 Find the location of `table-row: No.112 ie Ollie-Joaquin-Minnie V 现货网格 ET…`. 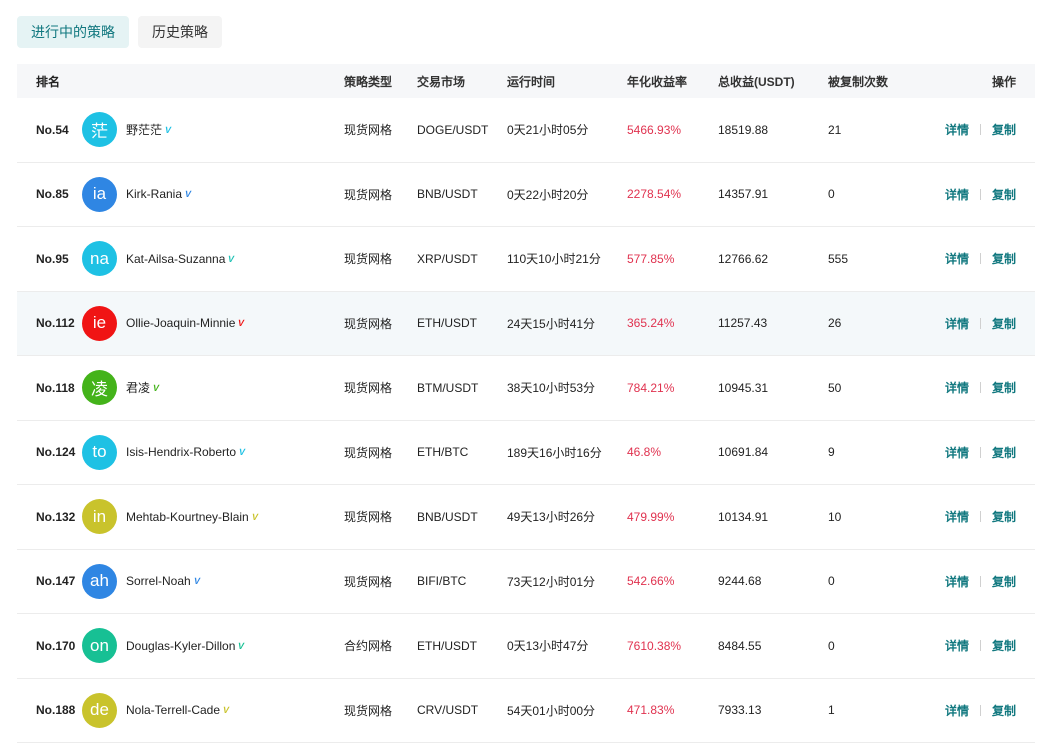

table-row: No.112 ie Ollie-Joaquin-Minnie V 现货网格 ET… is located at coordinates (526, 324).